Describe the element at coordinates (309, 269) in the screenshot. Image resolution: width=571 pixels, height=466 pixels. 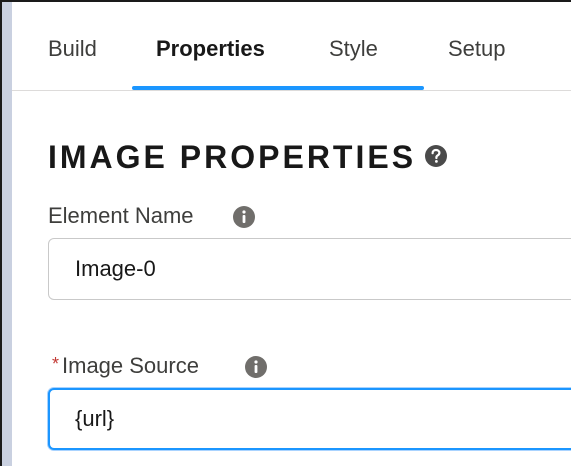
I see `element-name-input` at that location.